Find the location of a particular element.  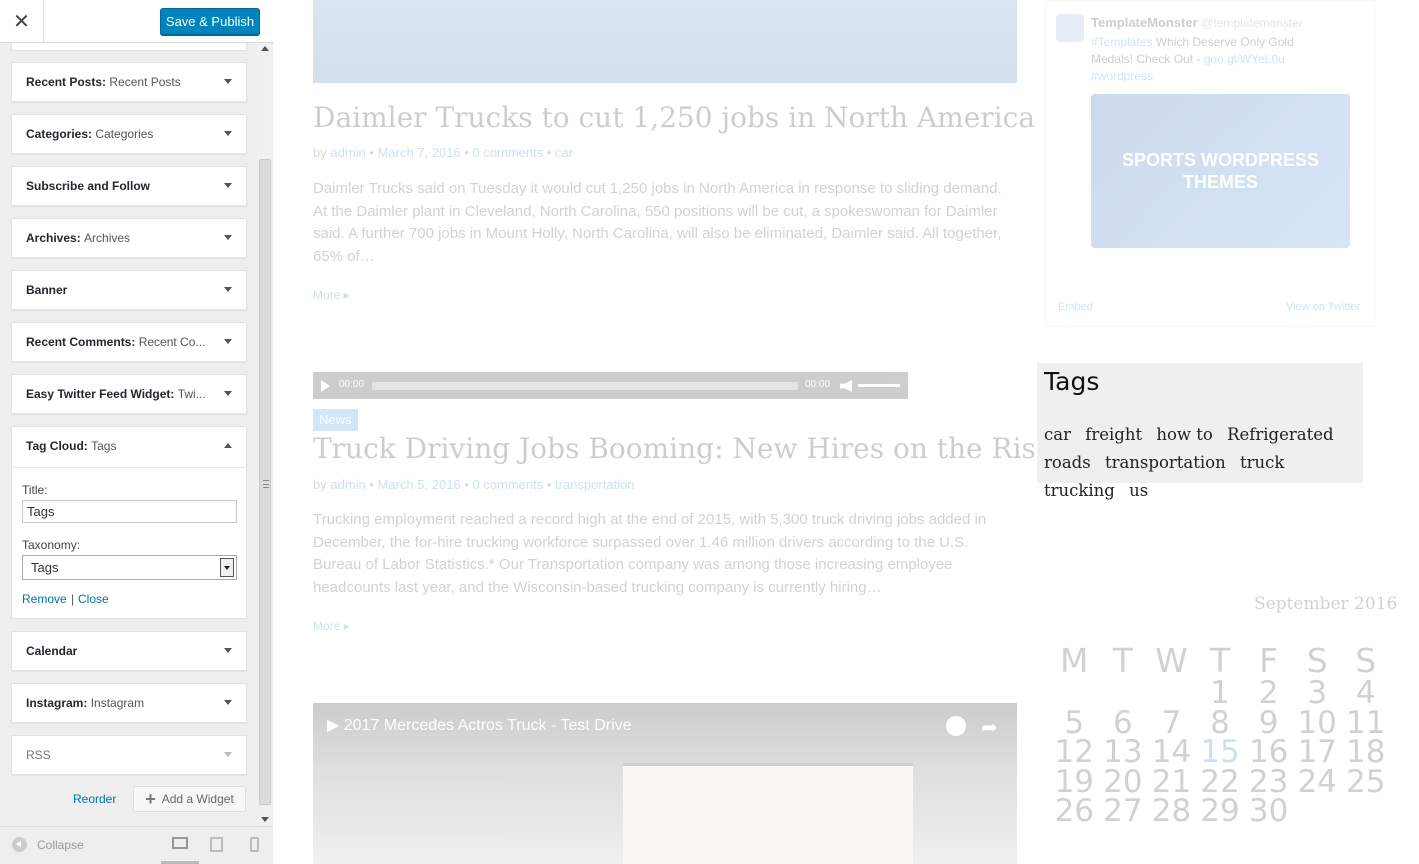

avatar is located at coordinates (1070, 28).